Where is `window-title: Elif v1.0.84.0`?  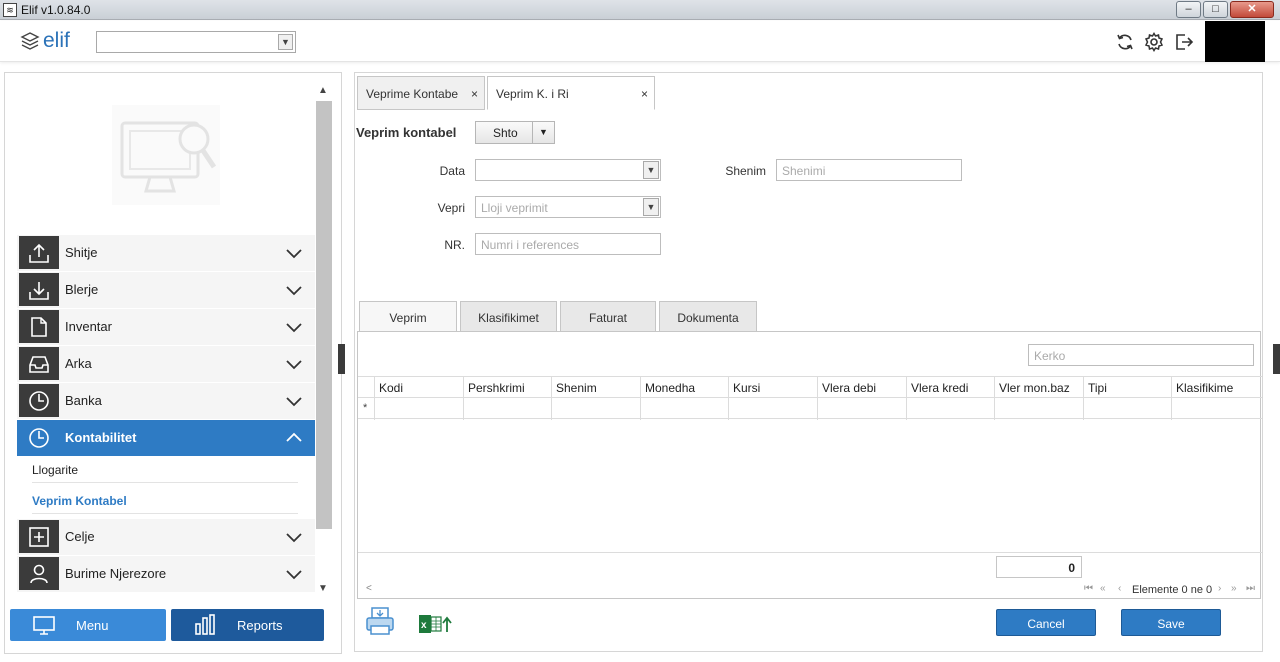
window-title: Elif v1.0.84.0 is located at coordinates (56, 10).